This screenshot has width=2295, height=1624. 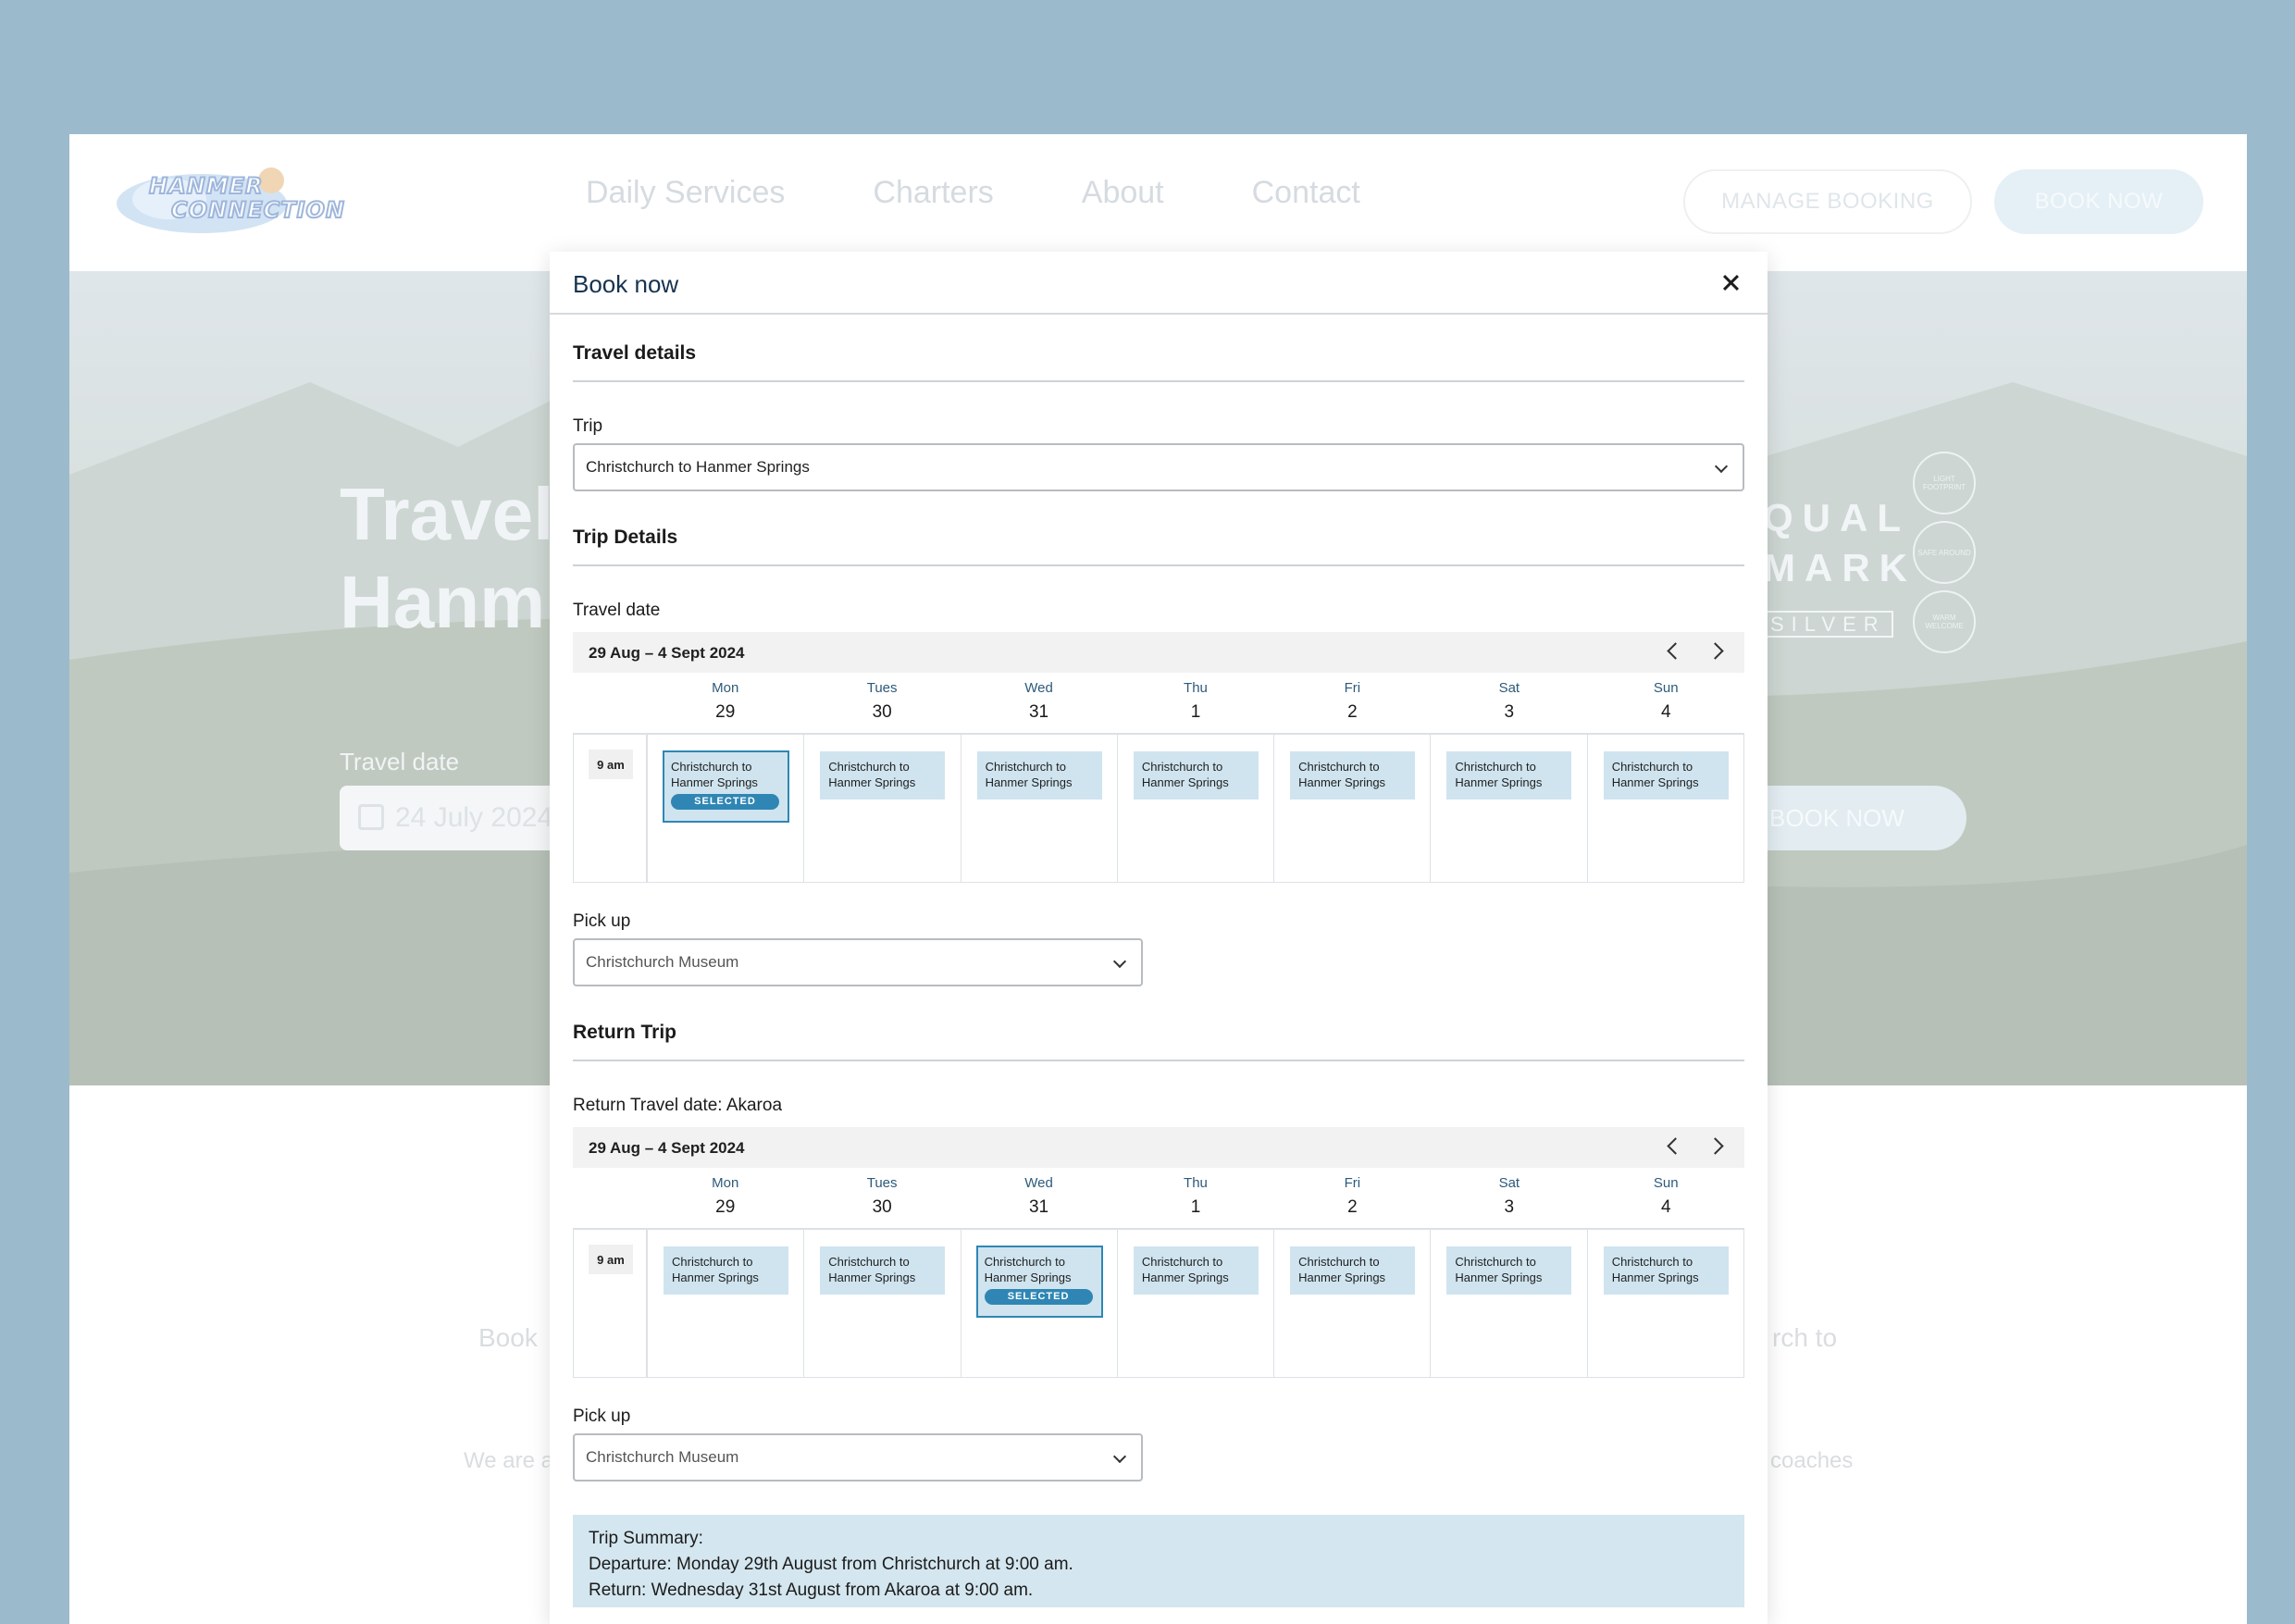 What do you see at coordinates (625, 1032) in the screenshot?
I see `return-trip-heading: Return Trip` at bounding box center [625, 1032].